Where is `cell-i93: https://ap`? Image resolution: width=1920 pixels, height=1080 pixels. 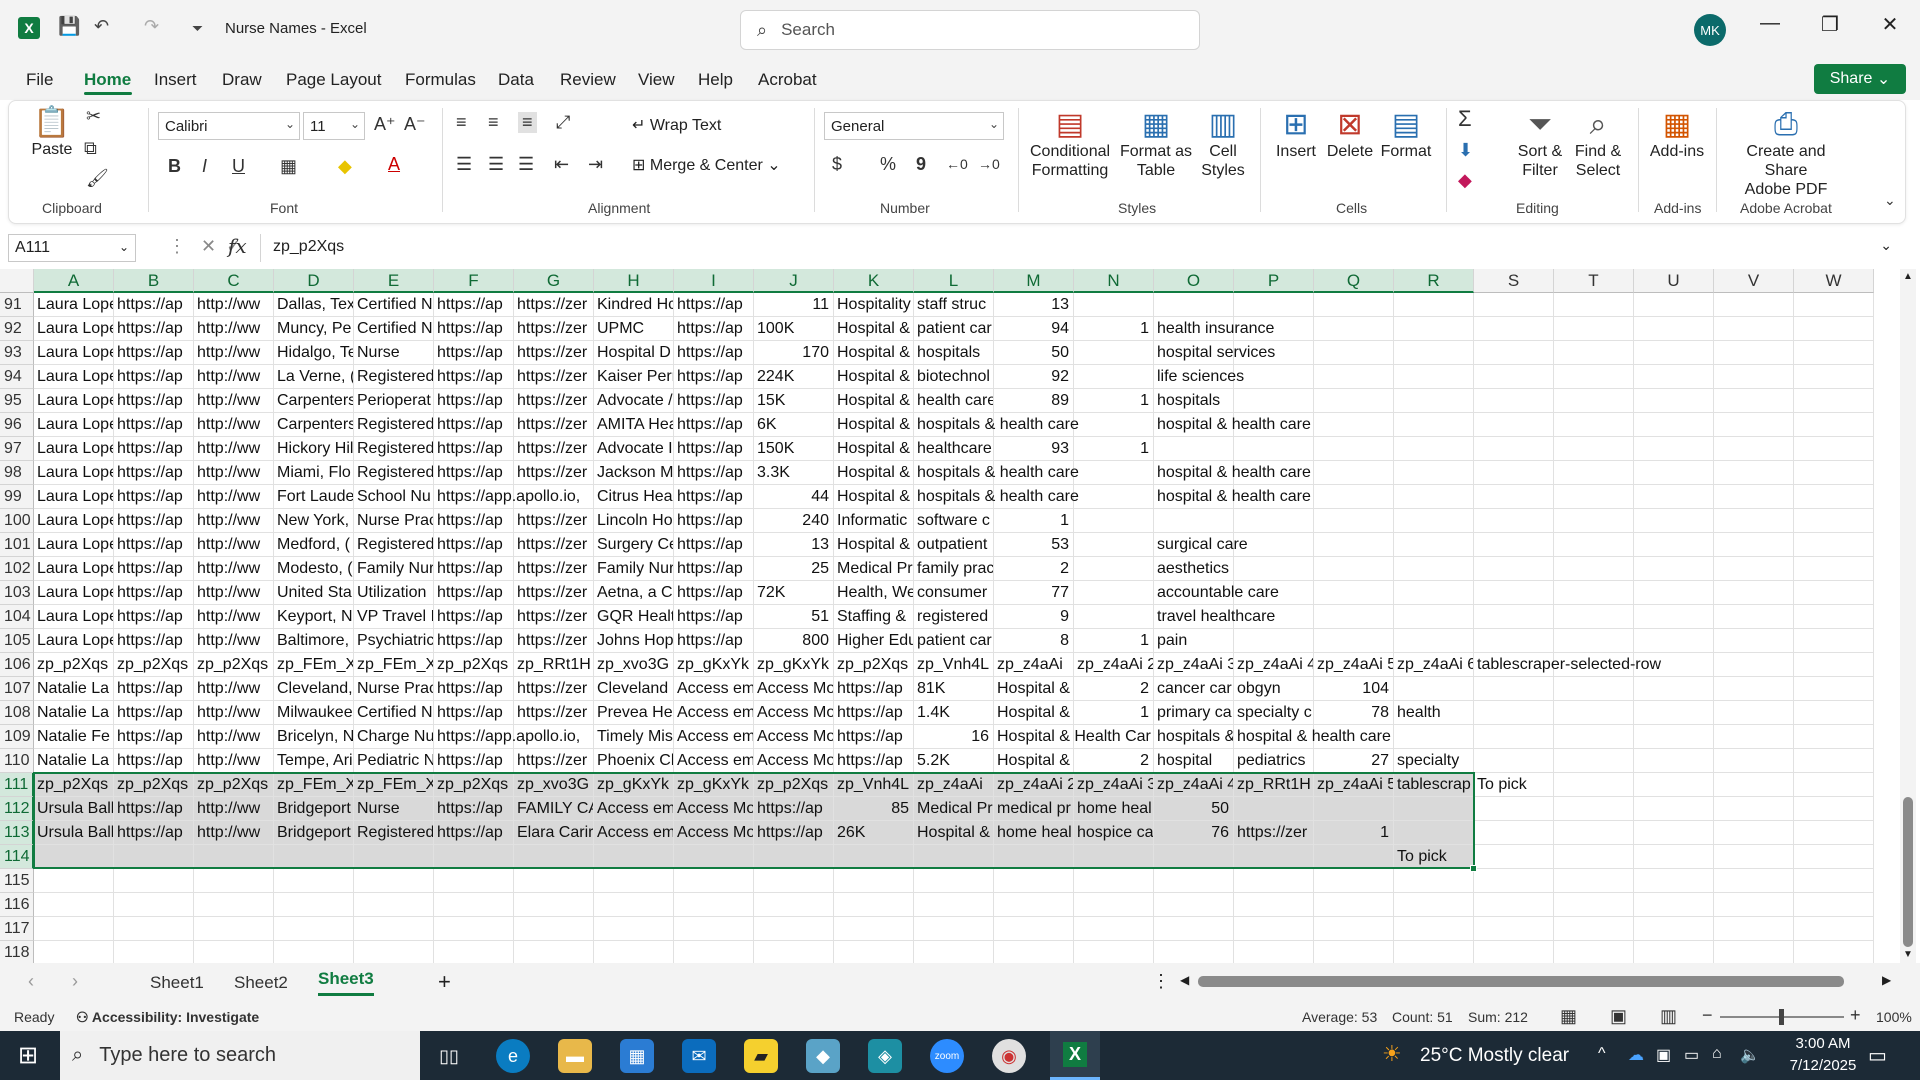
cell-i93: https://ap is located at coordinates (714, 353).